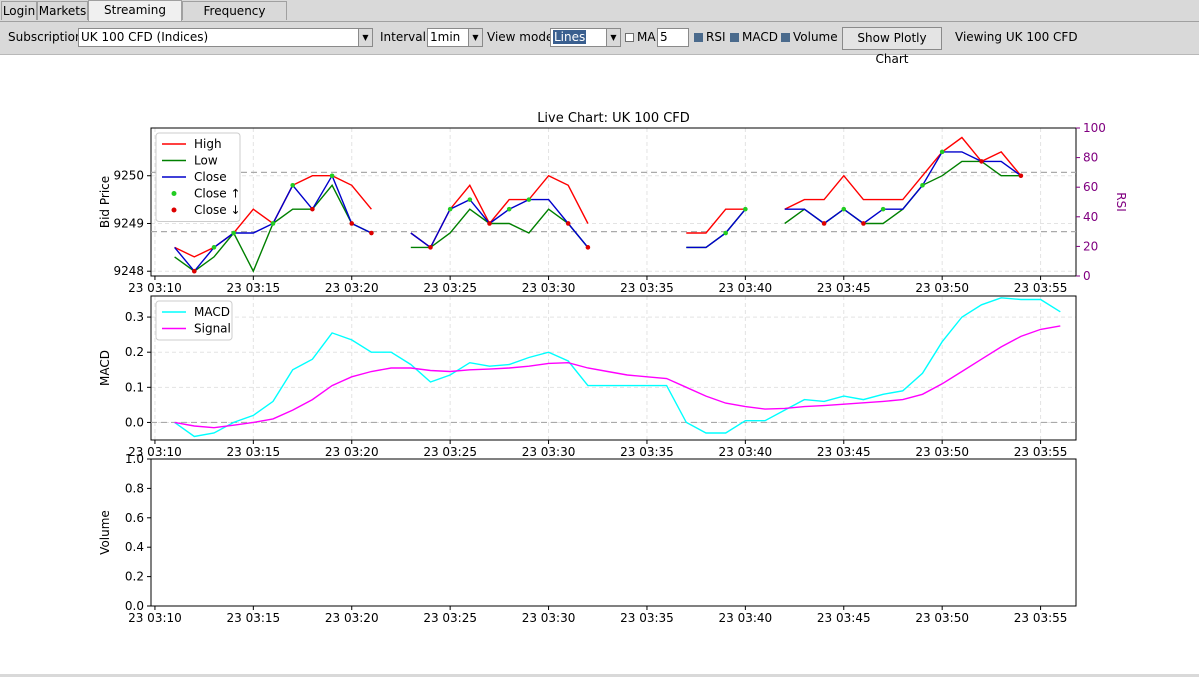 The height and width of the screenshot is (677, 1199). Describe the element at coordinates (716, 37) in the screenshot. I see `rsi-label: RSI` at that location.